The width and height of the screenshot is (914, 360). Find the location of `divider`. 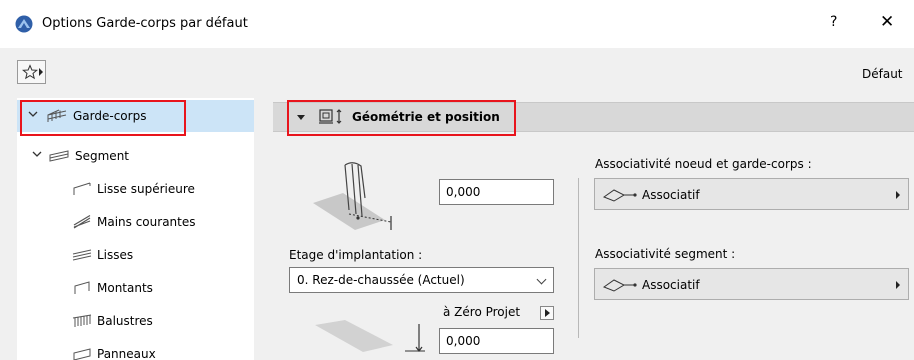

divider is located at coordinates (578, 258).